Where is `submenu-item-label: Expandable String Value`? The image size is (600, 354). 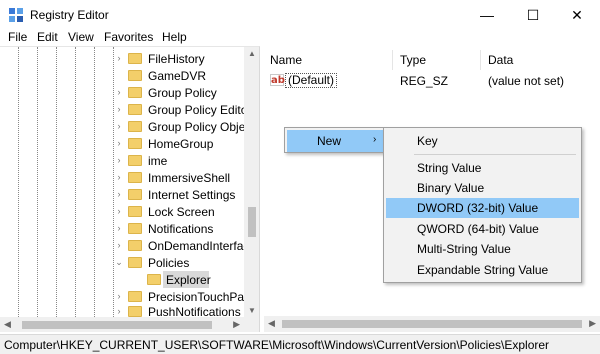 submenu-item-label: Expandable String Value is located at coordinates (483, 270).